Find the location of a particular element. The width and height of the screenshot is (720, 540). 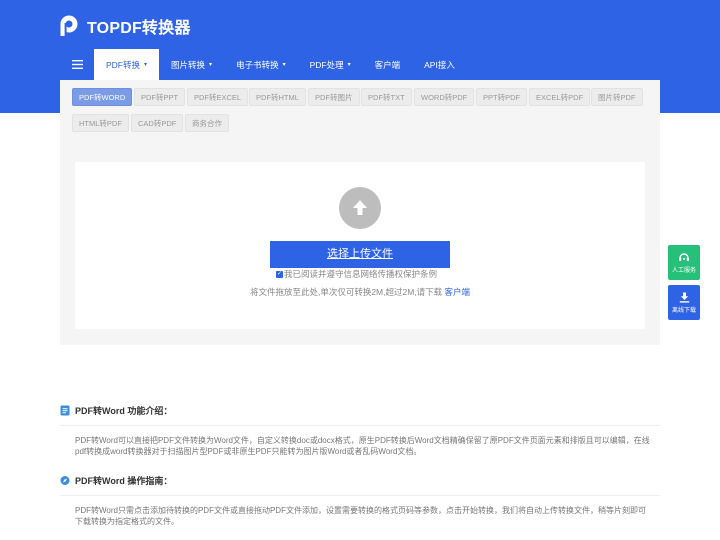

nav-pdf-convert: PDF转换 ▾ is located at coordinates (127, 64).